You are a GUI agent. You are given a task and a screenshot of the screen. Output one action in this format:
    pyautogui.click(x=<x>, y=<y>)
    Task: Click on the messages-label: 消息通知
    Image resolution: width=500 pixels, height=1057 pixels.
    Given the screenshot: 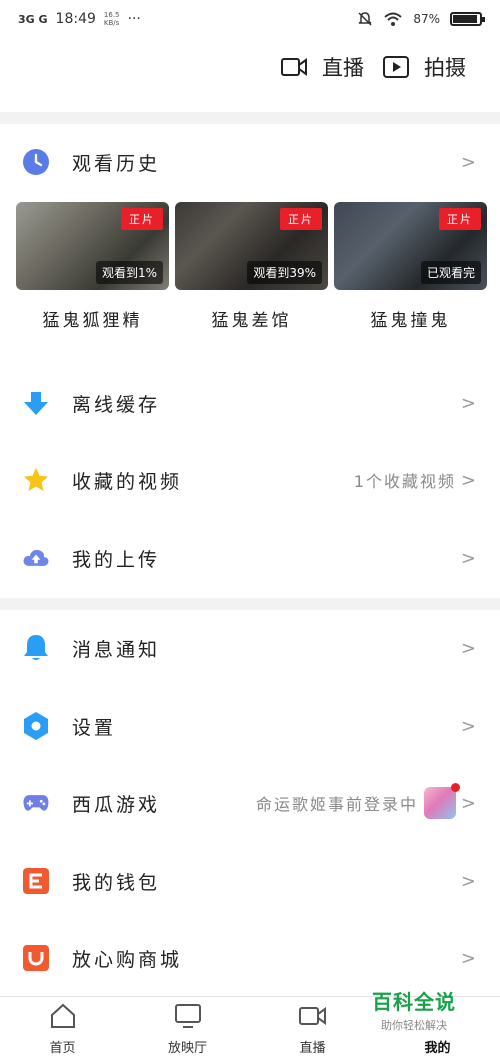 What is the action you would take?
    pyautogui.click(x=116, y=649)
    